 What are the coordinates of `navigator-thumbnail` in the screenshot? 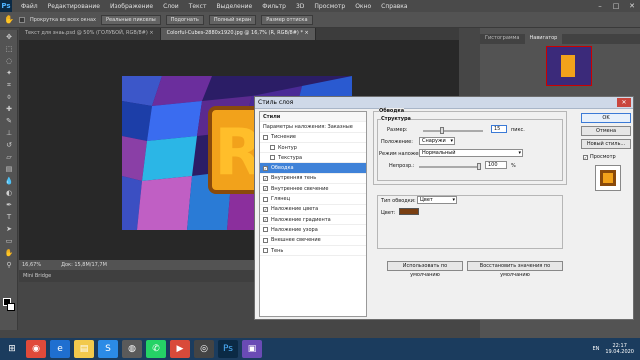 It's located at (569, 66).